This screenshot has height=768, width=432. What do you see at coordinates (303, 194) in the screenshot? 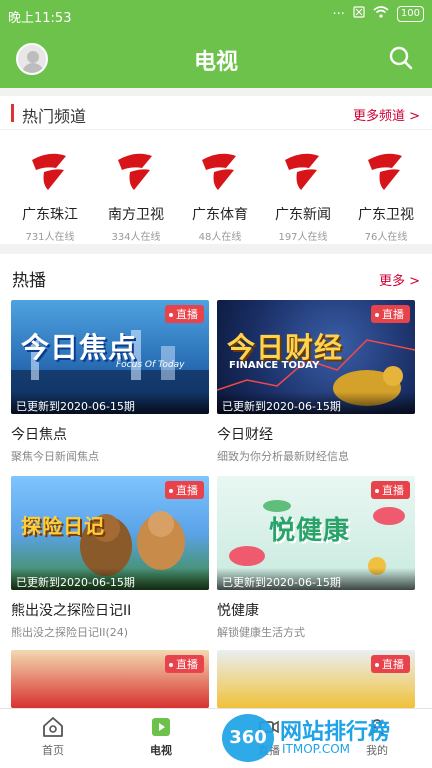
I see `channel-item: 广东新闻 197人在线` at bounding box center [303, 194].